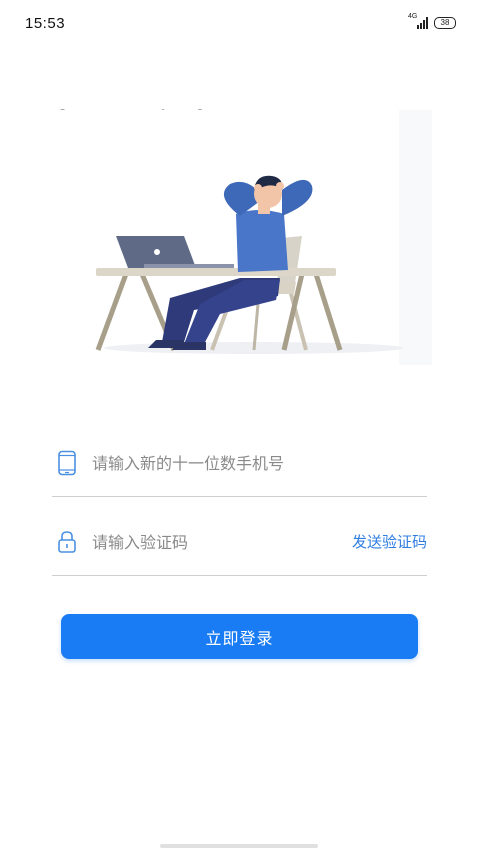 Image resolution: width=478 pixels, height=850 pixels. I want to click on home-indicator, so click(239, 846).